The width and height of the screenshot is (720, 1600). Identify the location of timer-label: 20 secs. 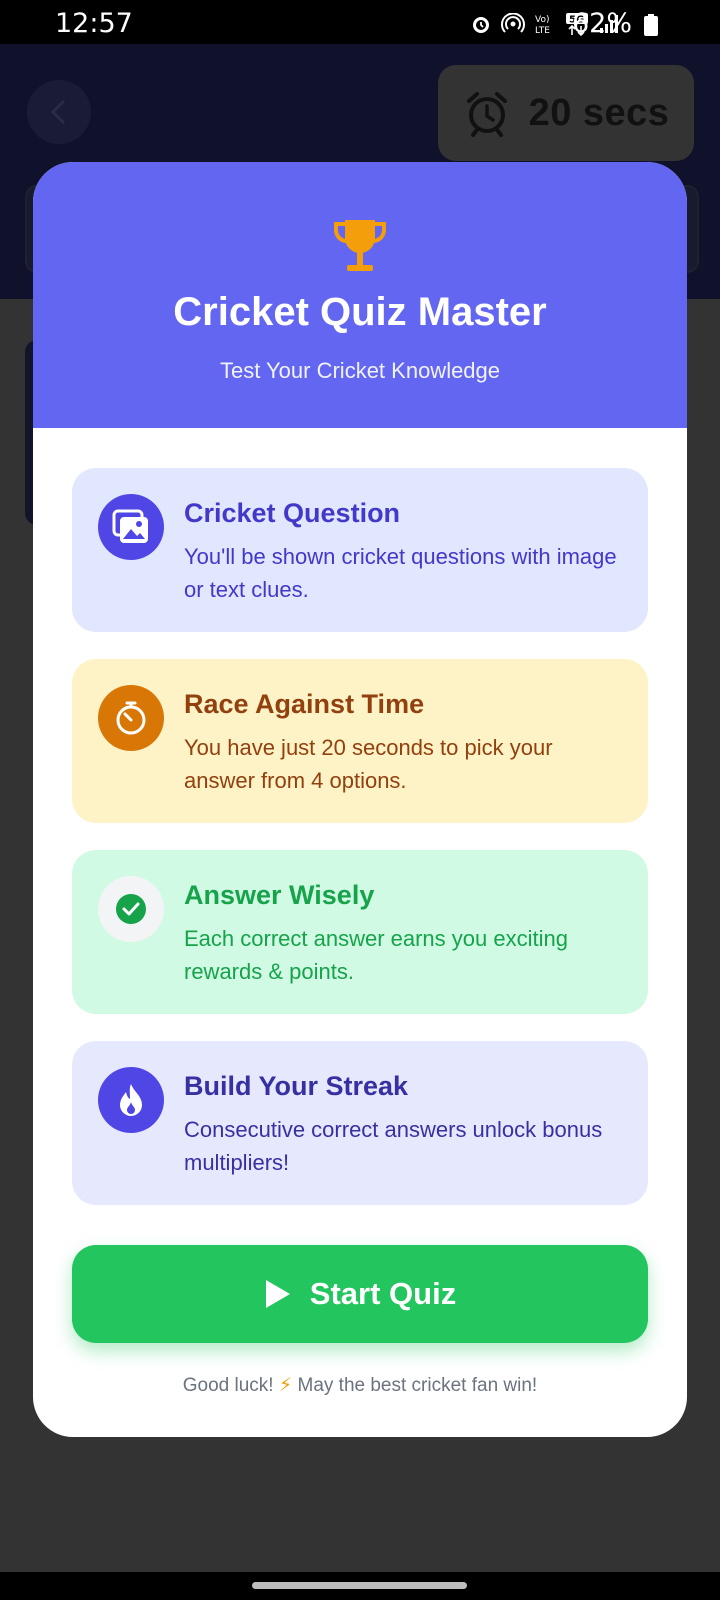
(599, 112).